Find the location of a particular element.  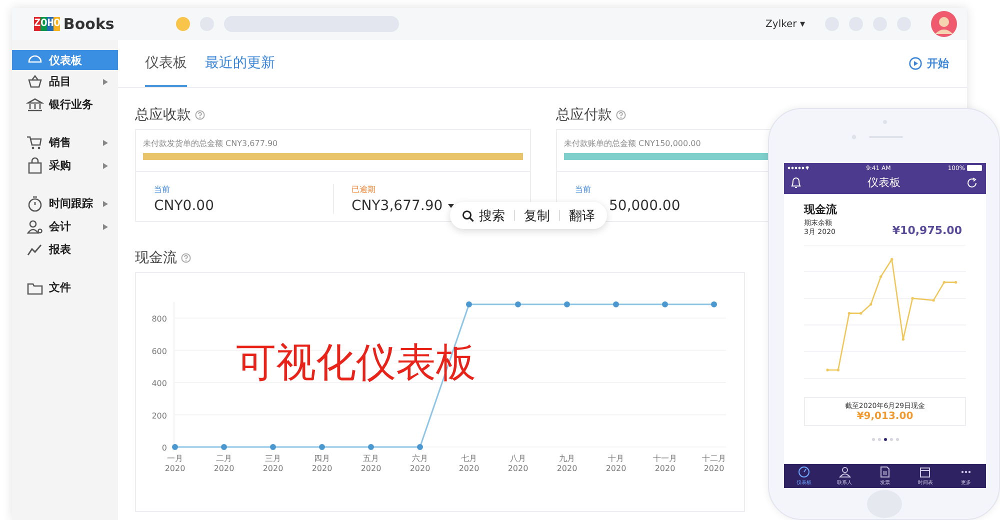

card-title: 现金流 is located at coordinates (821, 209).